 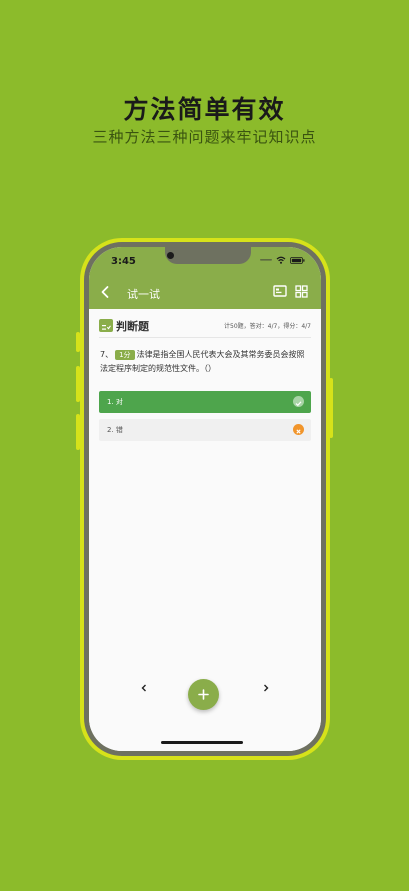 What do you see at coordinates (205, 328) in the screenshot?
I see `question-header: 判断题 计50题，答对：4/7，得分：4/7` at bounding box center [205, 328].